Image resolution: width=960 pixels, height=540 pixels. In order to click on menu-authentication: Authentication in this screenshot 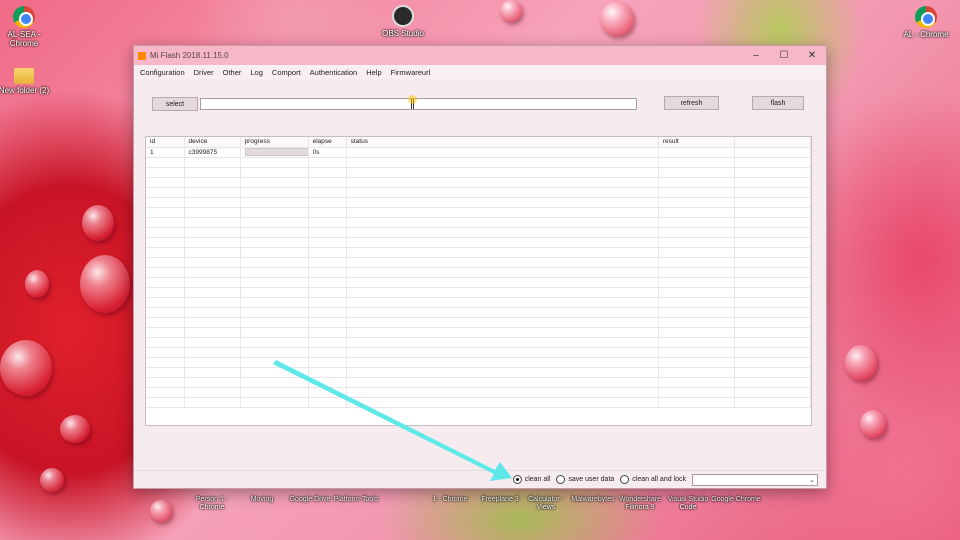, I will do `click(334, 72)`.